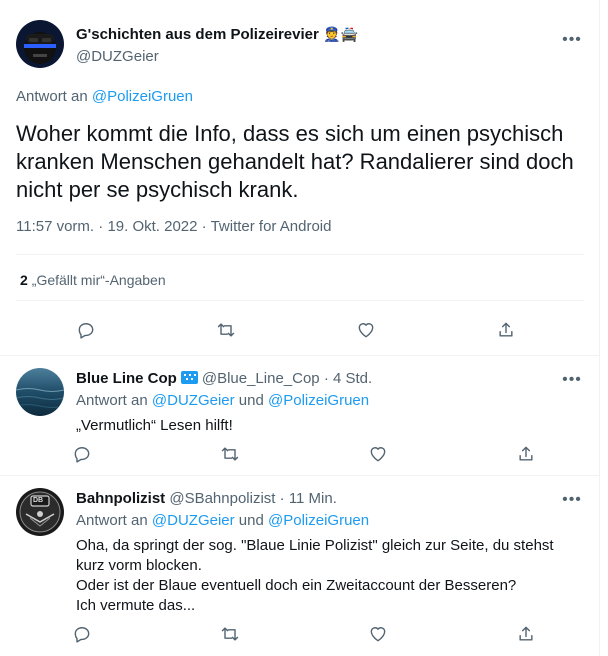  What do you see at coordinates (98, 280) in the screenshot?
I see `like-label: „Gefällt mir“-Angaben` at bounding box center [98, 280].